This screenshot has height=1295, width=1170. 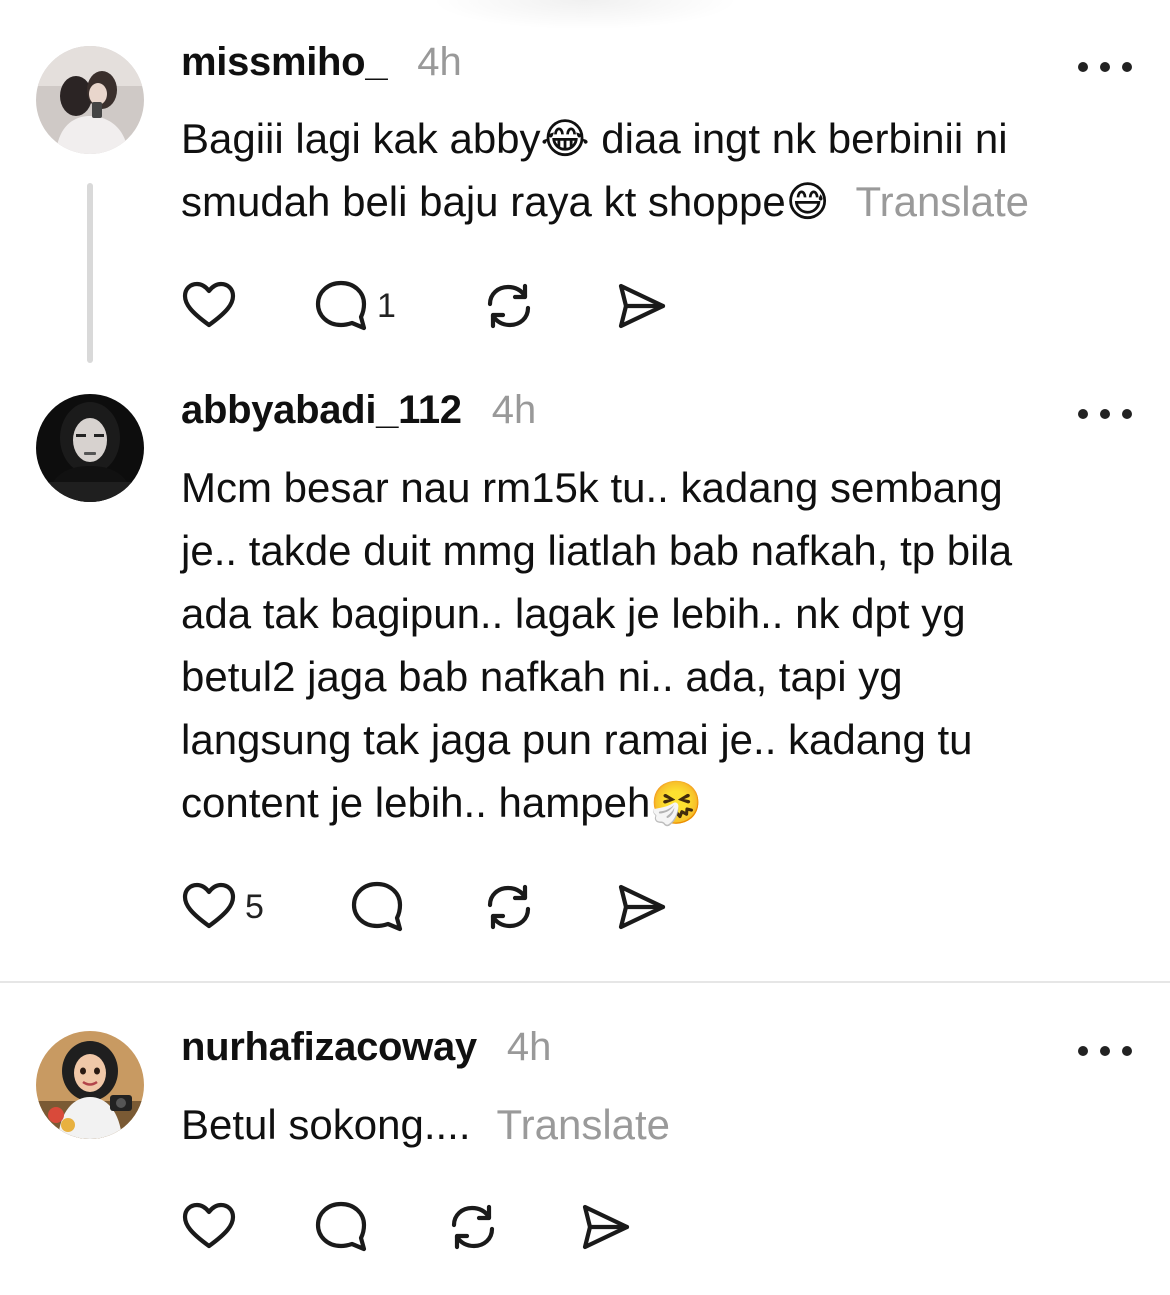 What do you see at coordinates (585, 982) in the screenshot?
I see `post-divider` at bounding box center [585, 982].